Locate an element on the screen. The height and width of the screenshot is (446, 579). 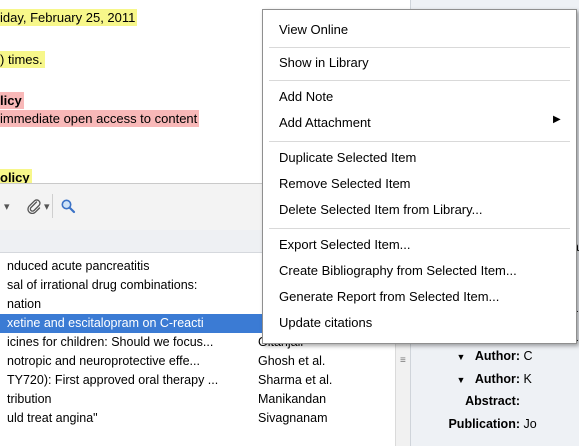
highlighted-text: ) times. is located at coordinates (22, 59).